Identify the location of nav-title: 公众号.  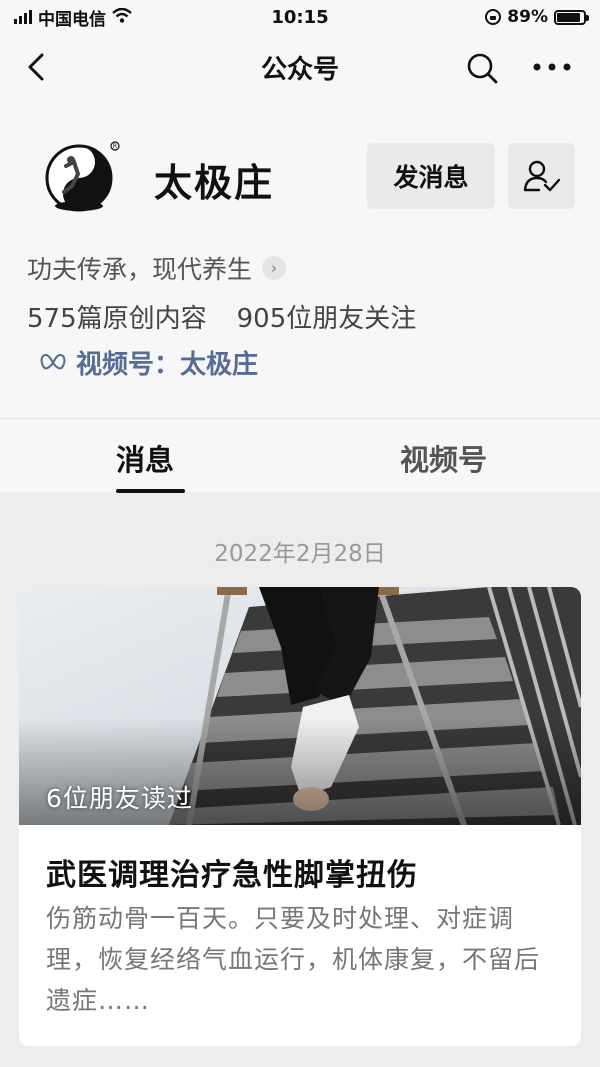
(299, 69).